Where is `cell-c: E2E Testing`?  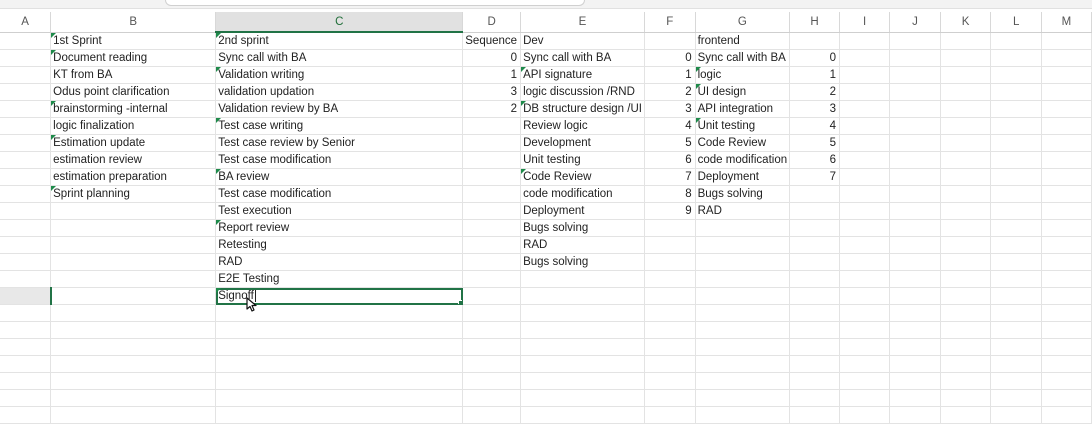
cell-c: E2E Testing is located at coordinates (339, 279).